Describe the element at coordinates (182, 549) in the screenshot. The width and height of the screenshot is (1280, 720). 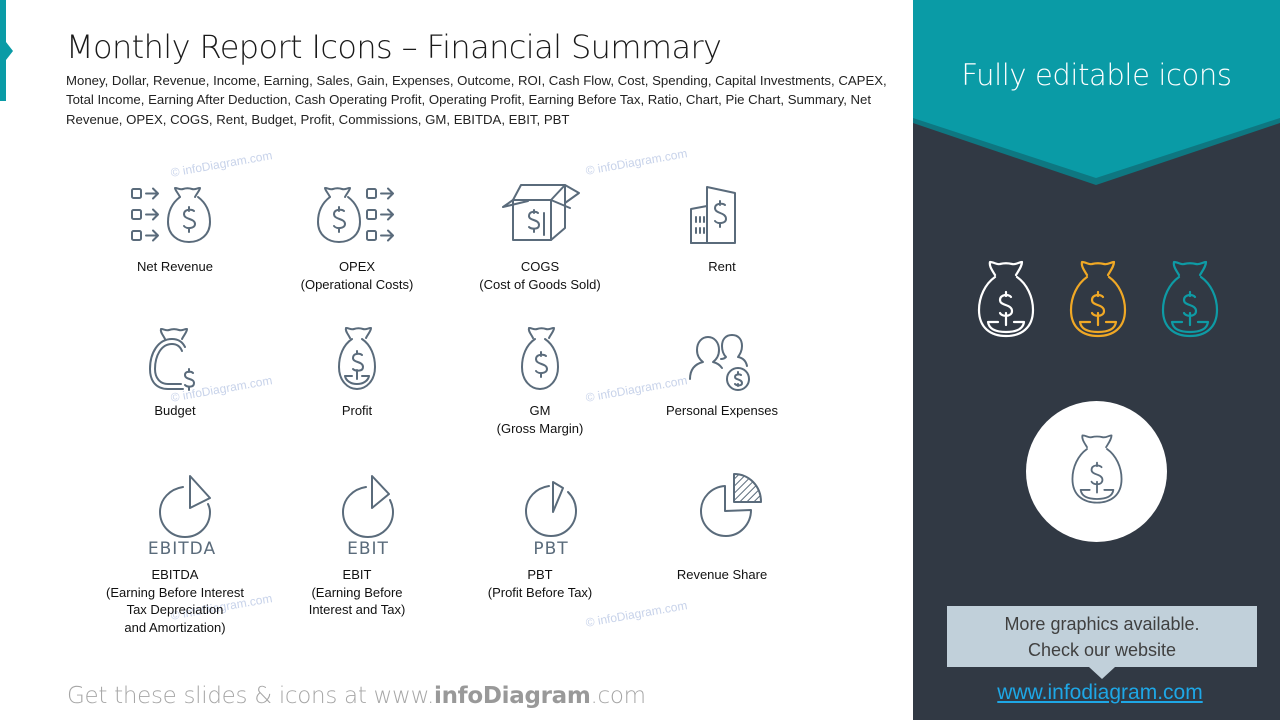
I see `abbr-text: EBITDA` at that location.